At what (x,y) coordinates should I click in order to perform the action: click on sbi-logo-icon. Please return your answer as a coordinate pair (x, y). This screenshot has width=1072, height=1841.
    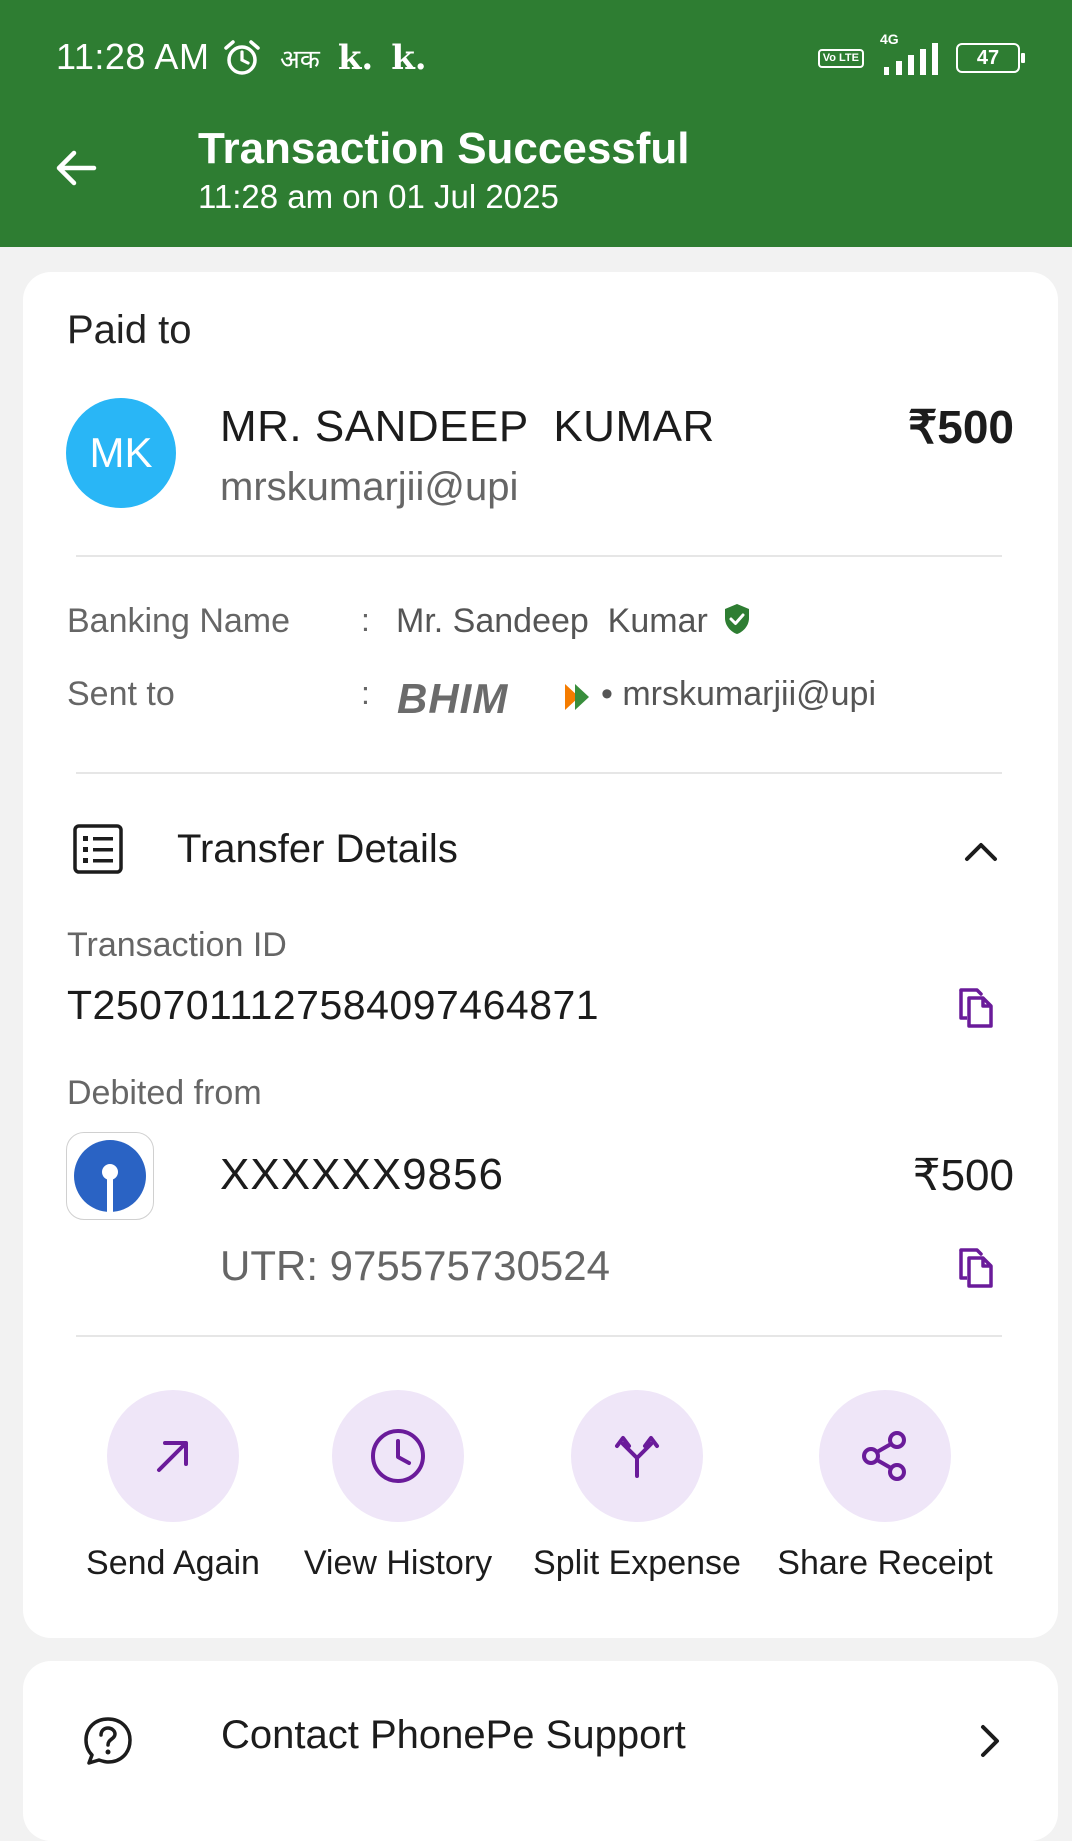
    Looking at the image, I should click on (110, 1176).